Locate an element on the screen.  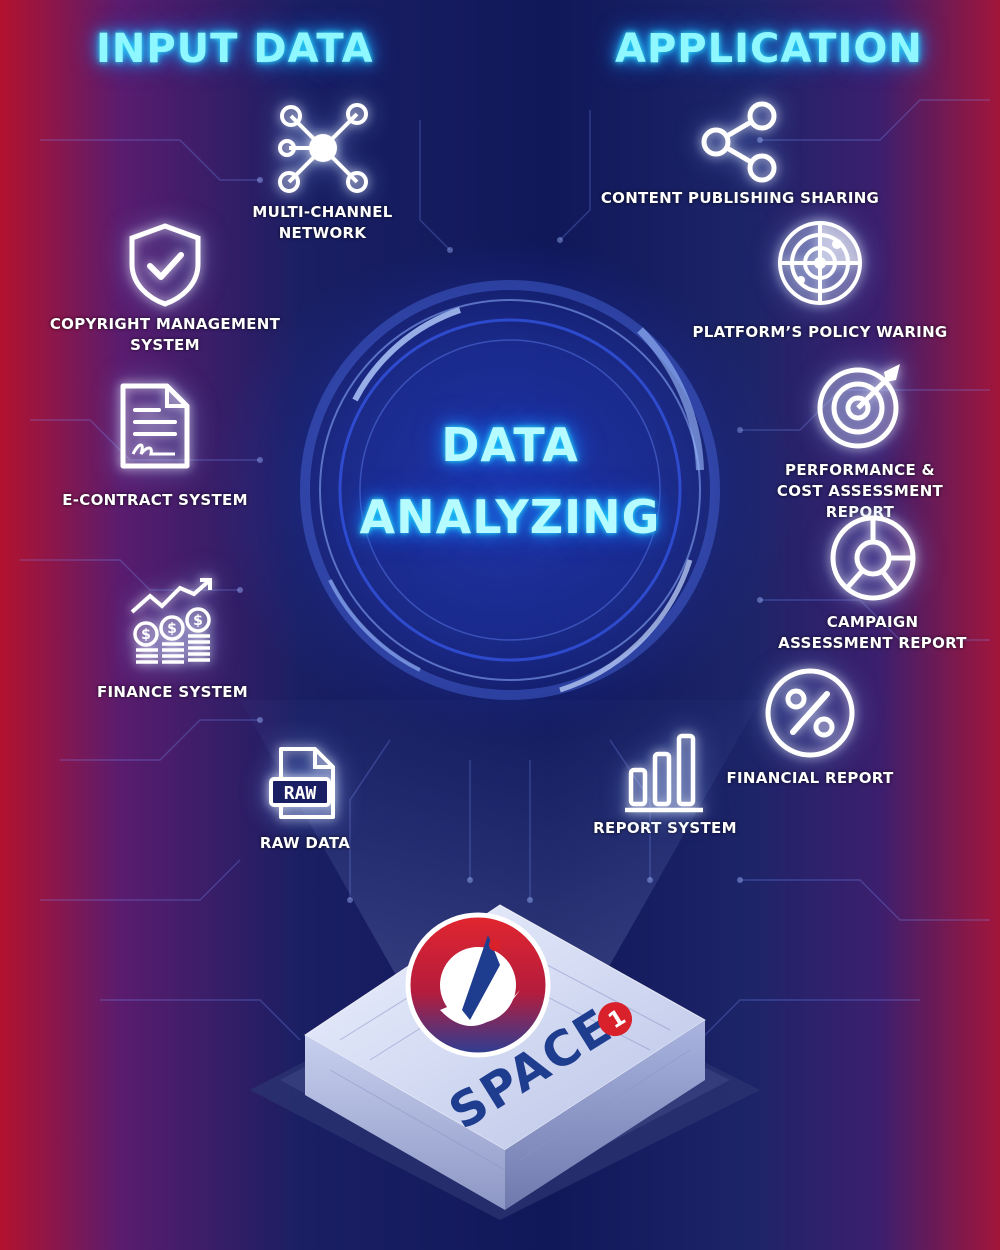
app-node-campaign-report: CAMPAIGN ASSESSMENT REPORT is located at coordinates (872, 583).